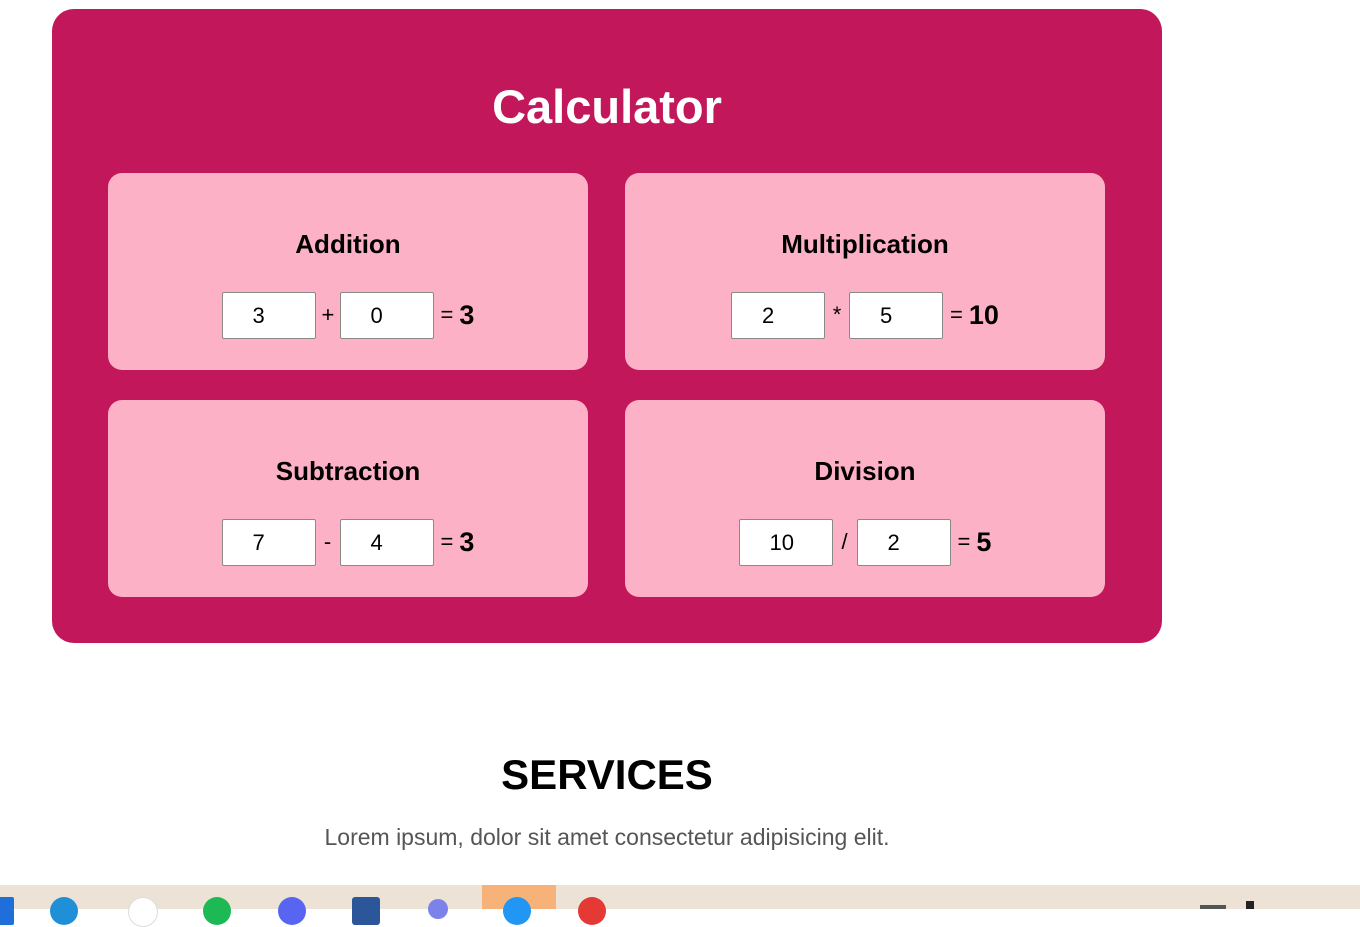  I want to click on subtraction-result: 3, so click(467, 541).